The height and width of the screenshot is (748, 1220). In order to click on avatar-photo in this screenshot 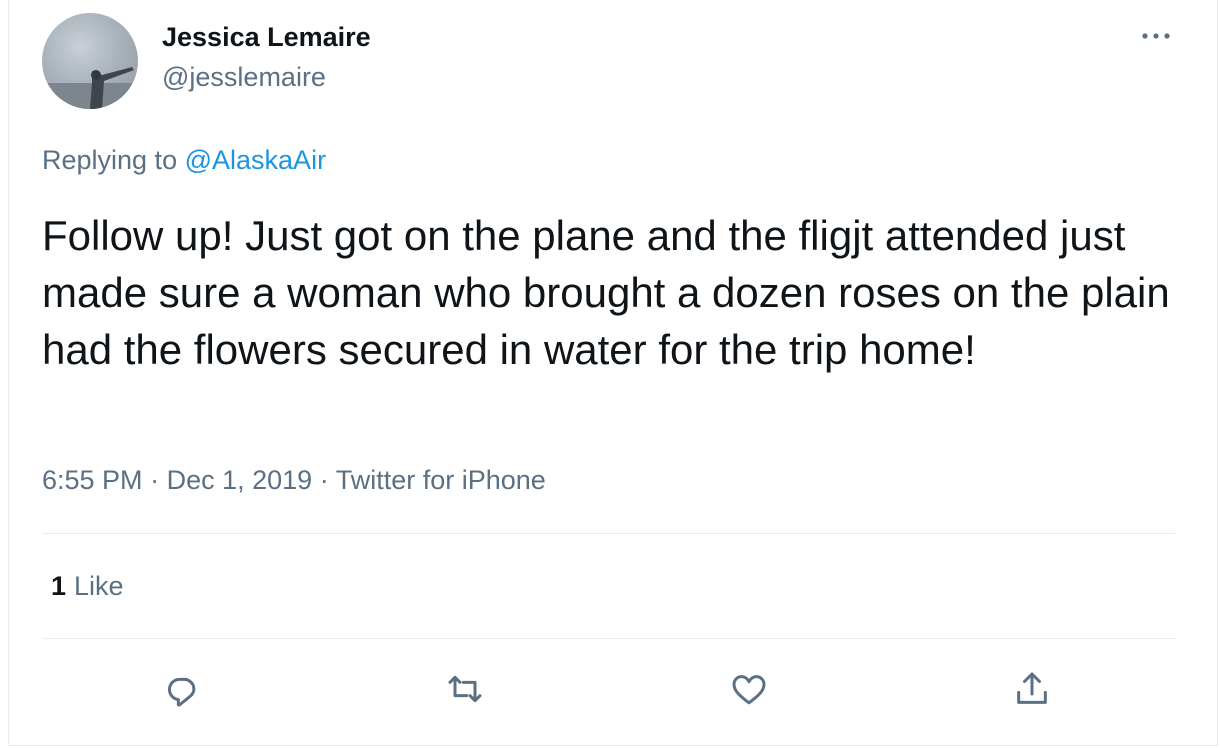, I will do `click(90, 88)`.